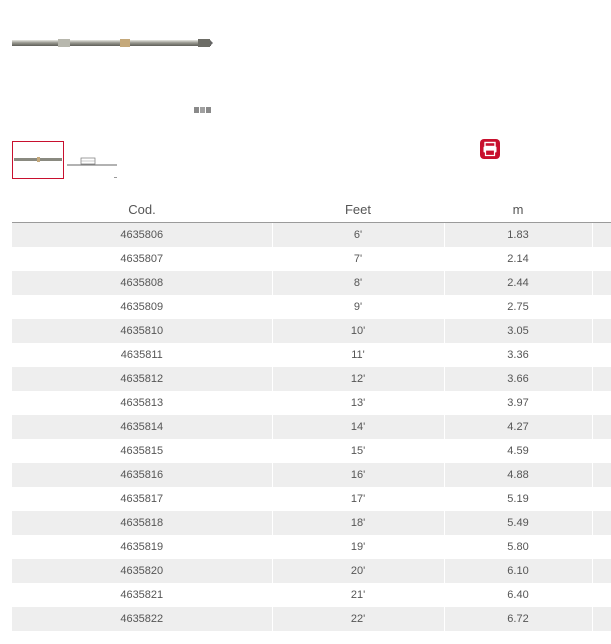 The image size is (611, 644). Describe the element at coordinates (518, 283) in the screenshot. I see `cell-meters: 2.44` at that location.